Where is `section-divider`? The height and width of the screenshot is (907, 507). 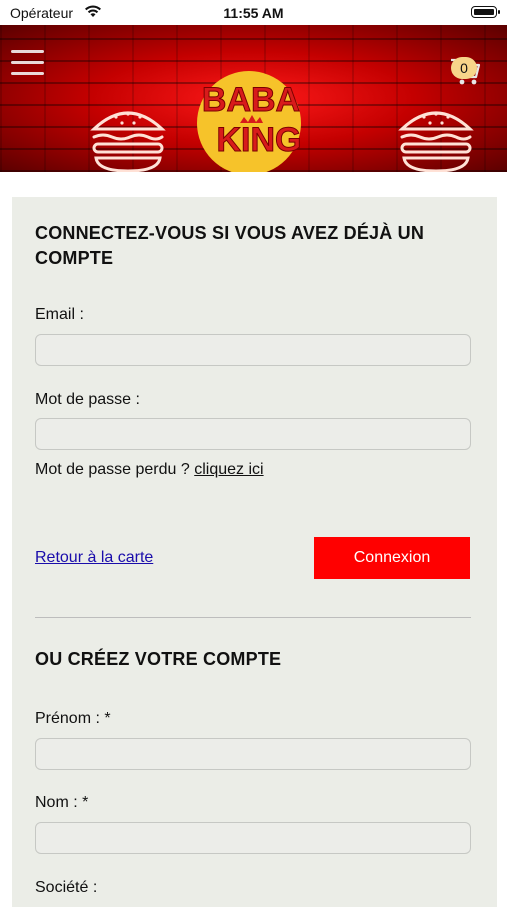
section-divider is located at coordinates (253, 617).